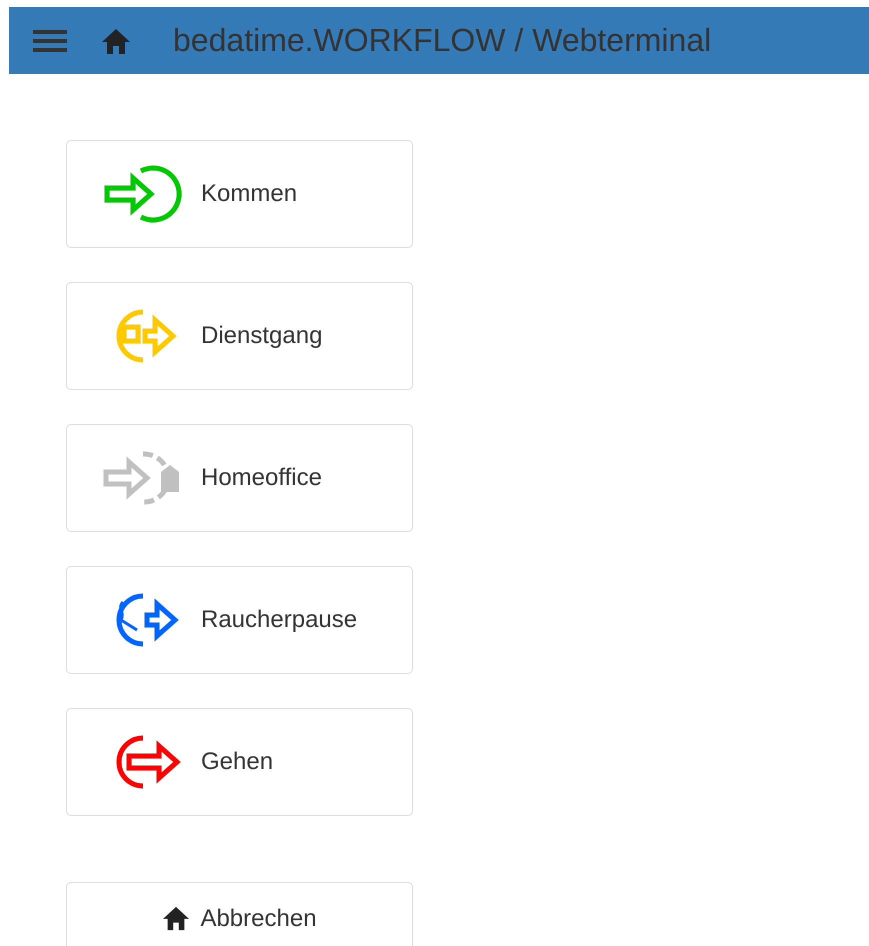 This screenshot has width=869, height=946. What do you see at coordinates (50, 40) in the screenshot?
I see `menu-icon` at bounding box center [50, 40].